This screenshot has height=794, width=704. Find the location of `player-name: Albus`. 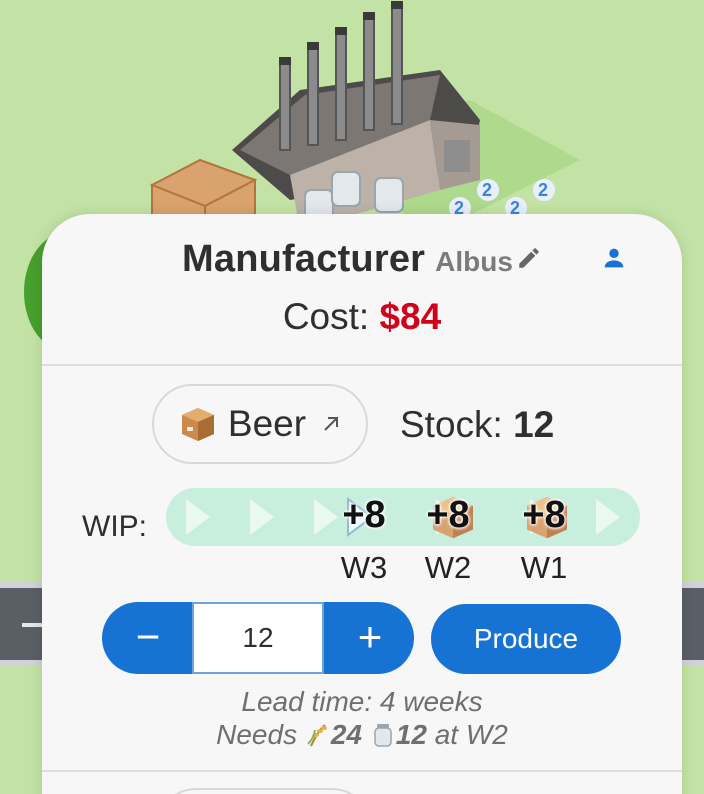

player-name: Albus is located at coordinates (474, 262).